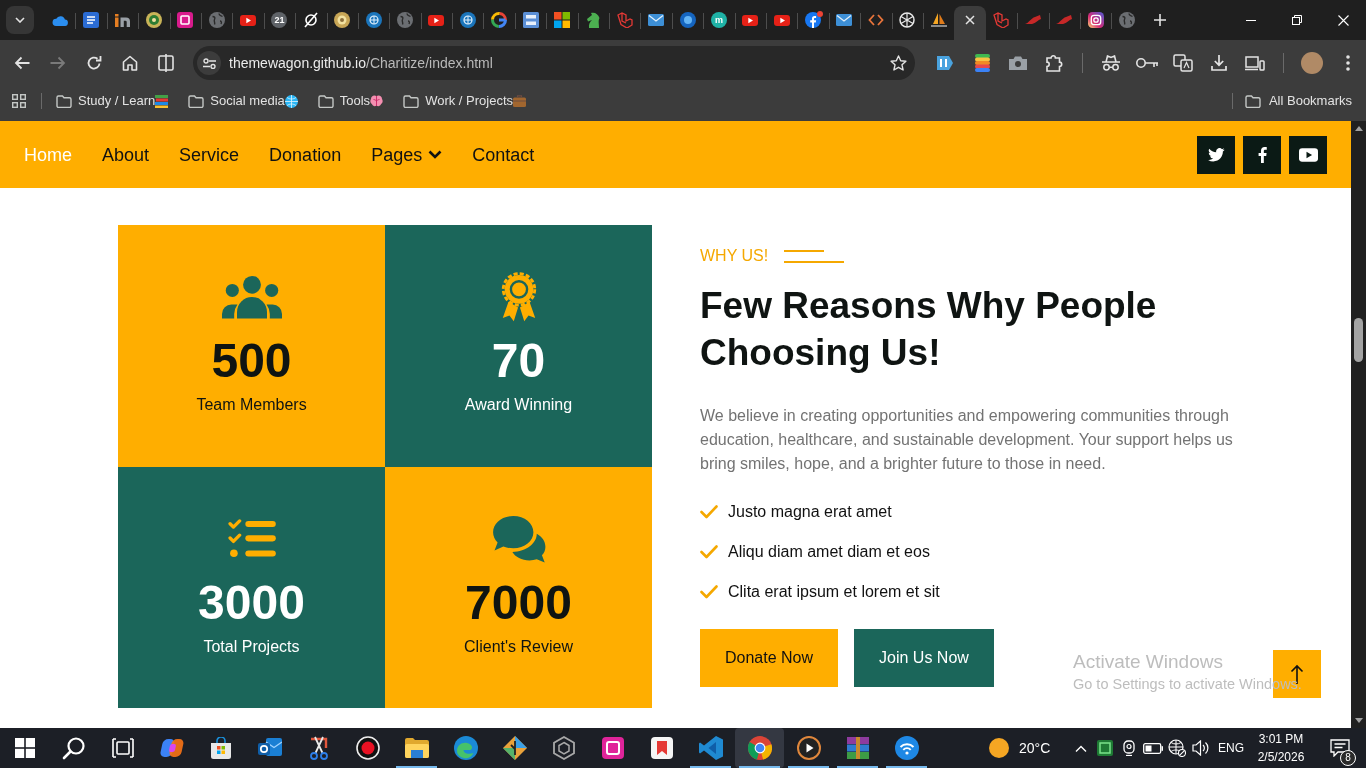  I want to click on cube-outline-icon, so click(1001, 20).